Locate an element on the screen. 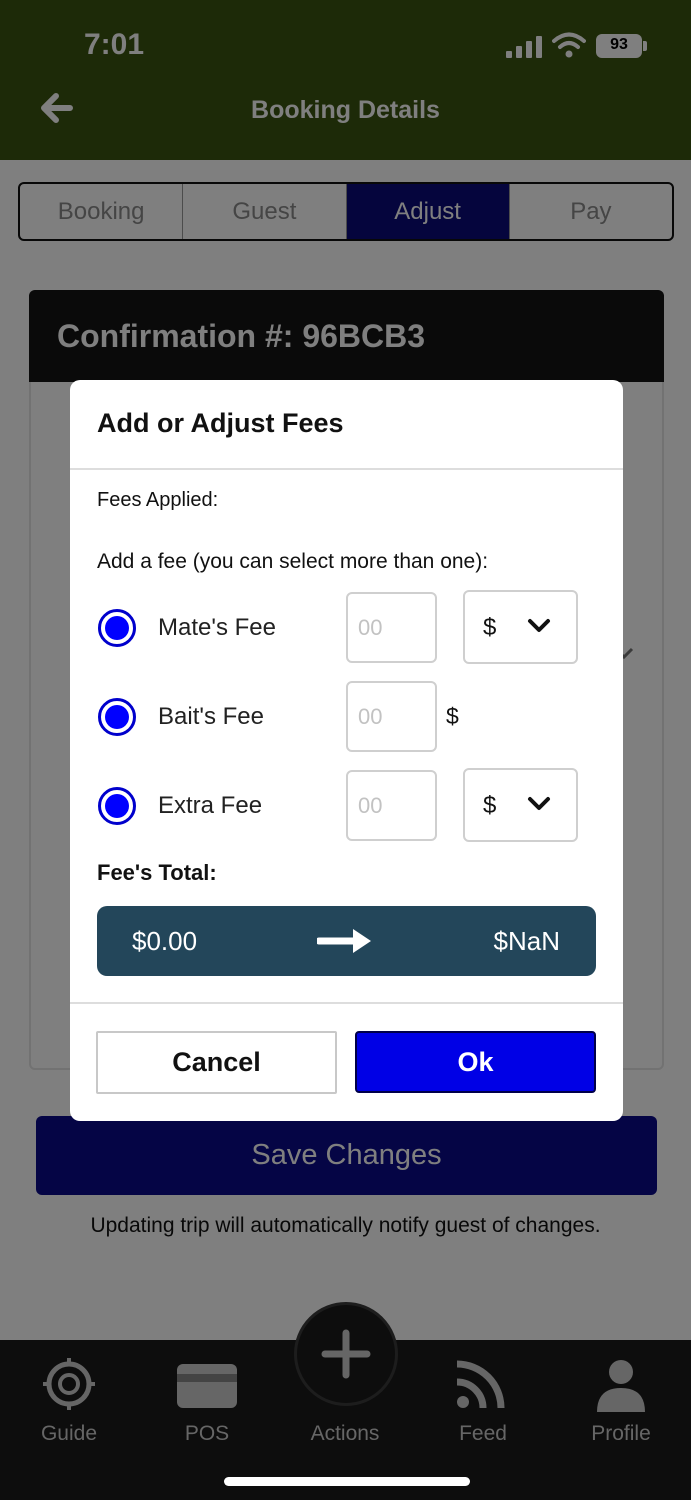  ok-button: Ok is located at coordinates (475, 1062).